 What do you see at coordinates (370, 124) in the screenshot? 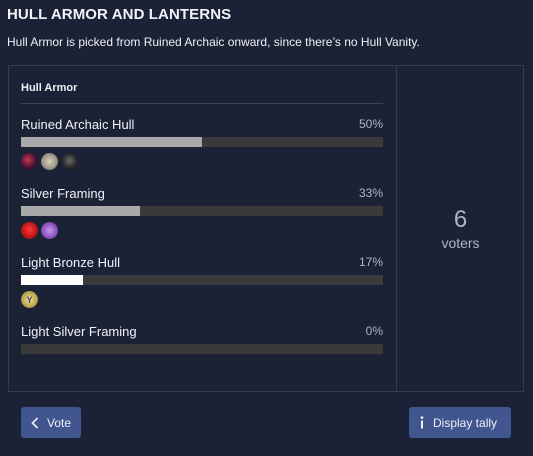
I see `option-percent: 50%` at bounding box center [370, 124].